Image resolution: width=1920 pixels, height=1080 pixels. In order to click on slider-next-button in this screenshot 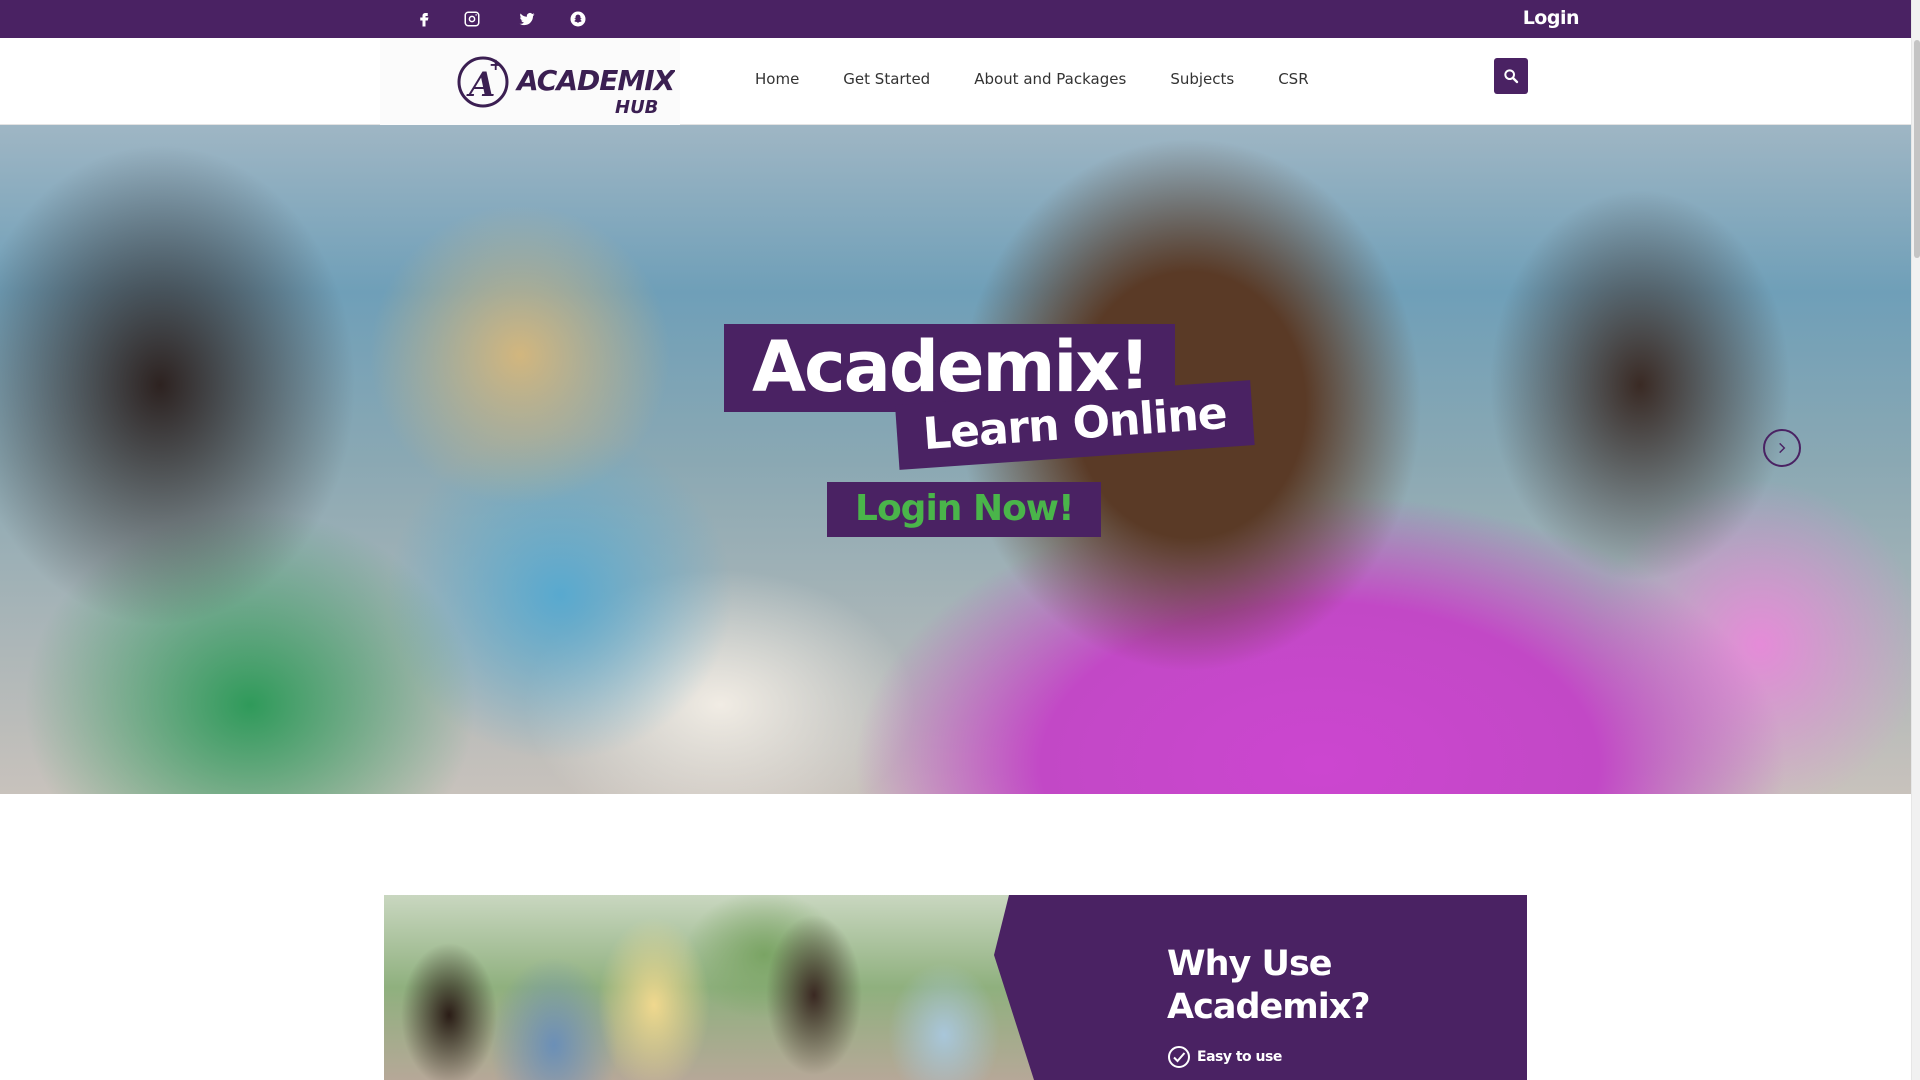, I will do `click(1782, 448)`.